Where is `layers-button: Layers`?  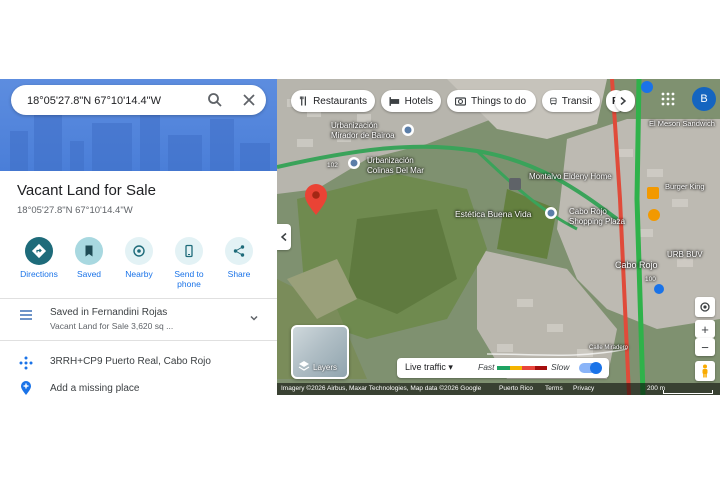 layers-button: Layers is located at coordinates (320, 352).